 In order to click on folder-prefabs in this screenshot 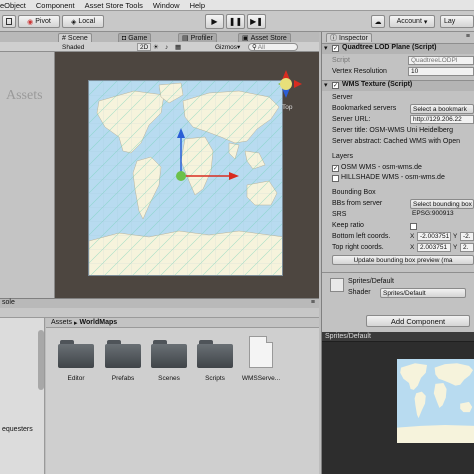, I will do `click(123, 354)`.